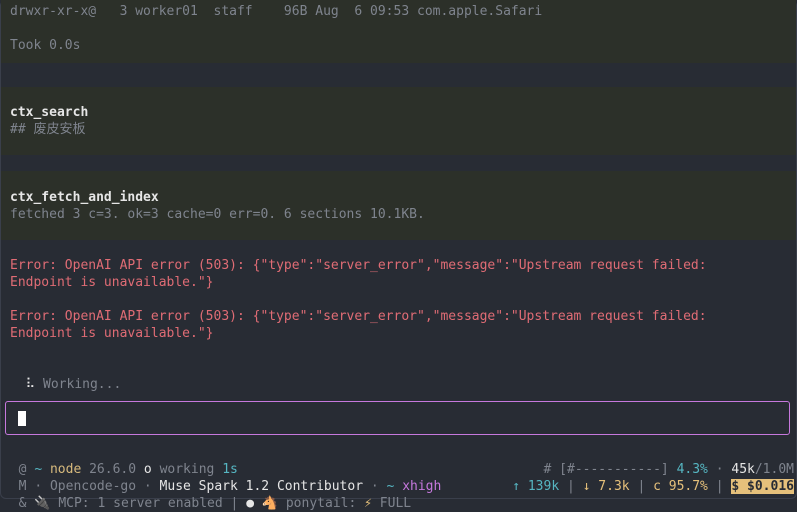  I want to click on spinner-icon: ⠧, so click(30, 384).